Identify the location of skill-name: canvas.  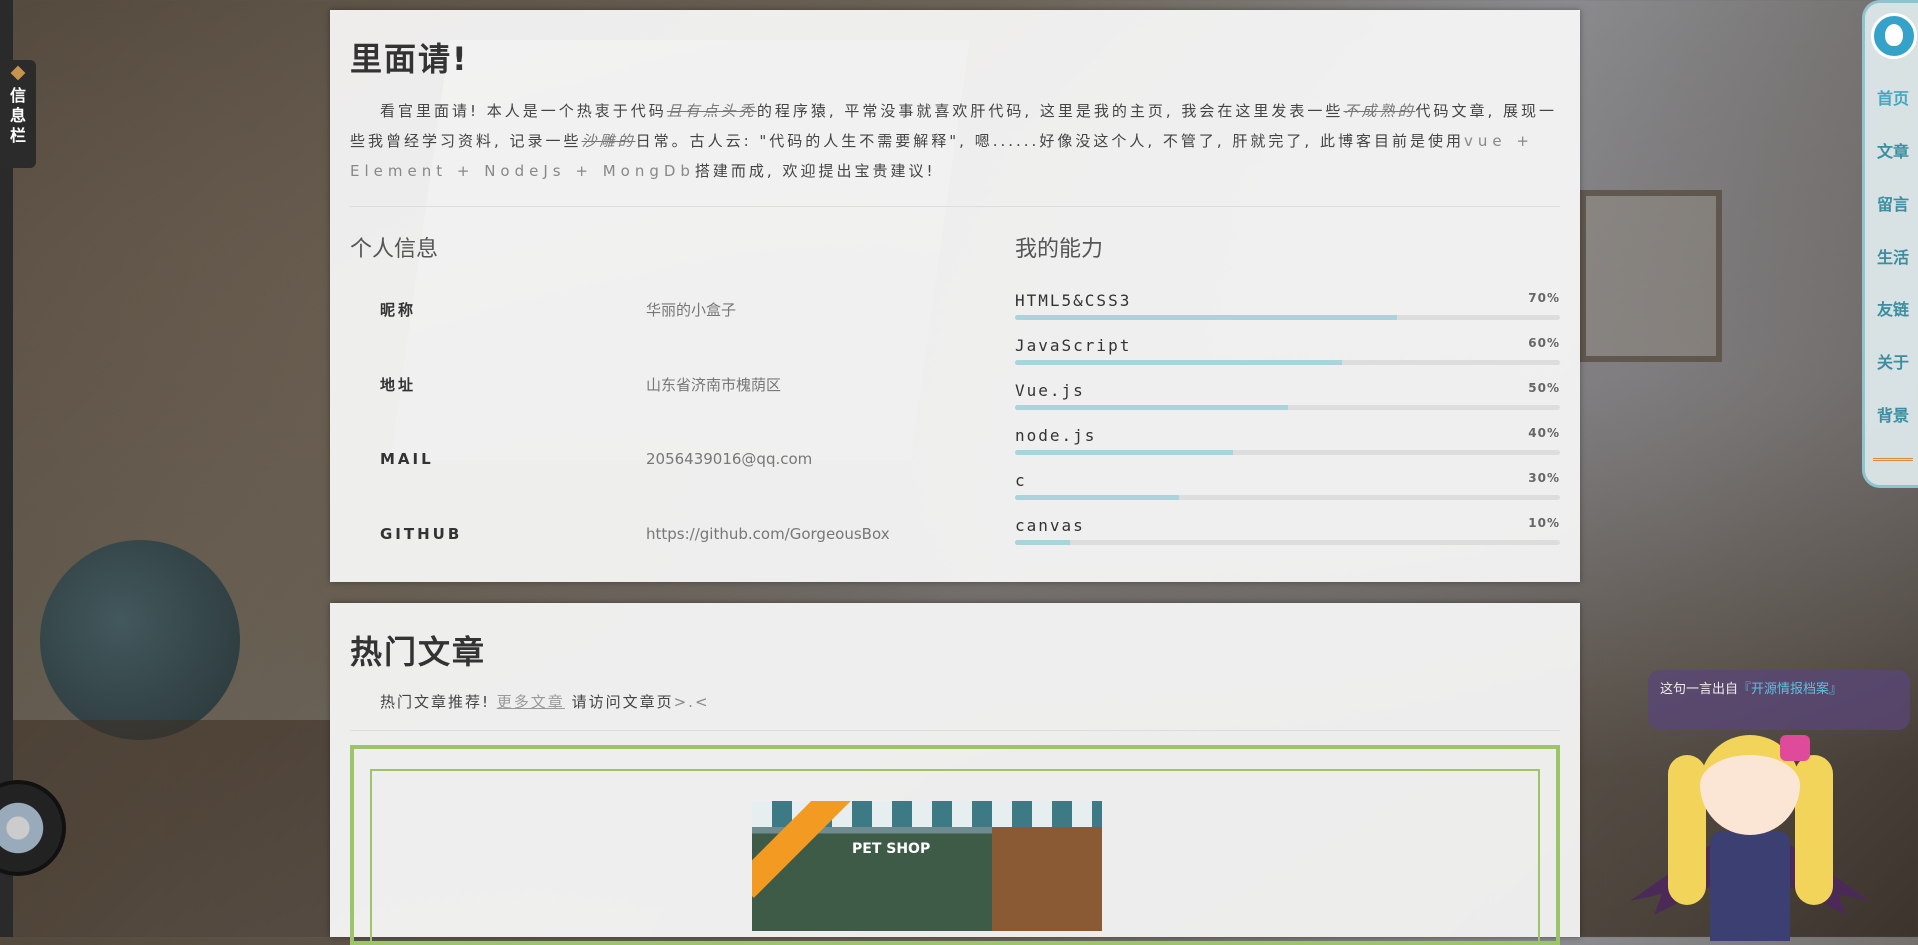
(1050, 525).